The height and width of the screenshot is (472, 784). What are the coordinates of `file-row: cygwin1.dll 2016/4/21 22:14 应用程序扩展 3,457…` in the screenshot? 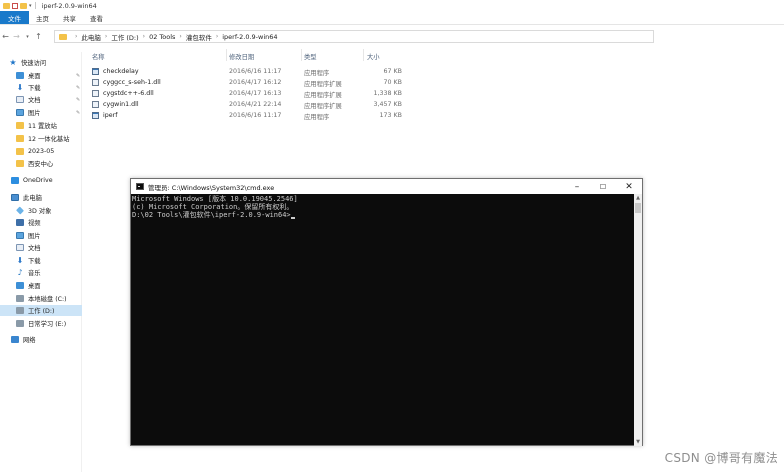 It's located at (250, 104).